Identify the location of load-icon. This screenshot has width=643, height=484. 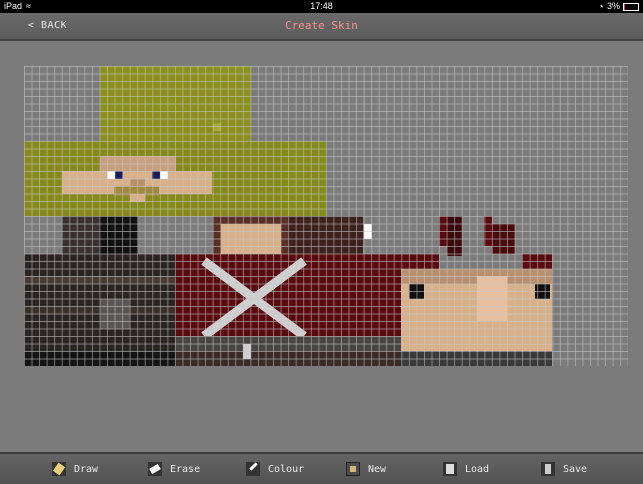
(450, 469).